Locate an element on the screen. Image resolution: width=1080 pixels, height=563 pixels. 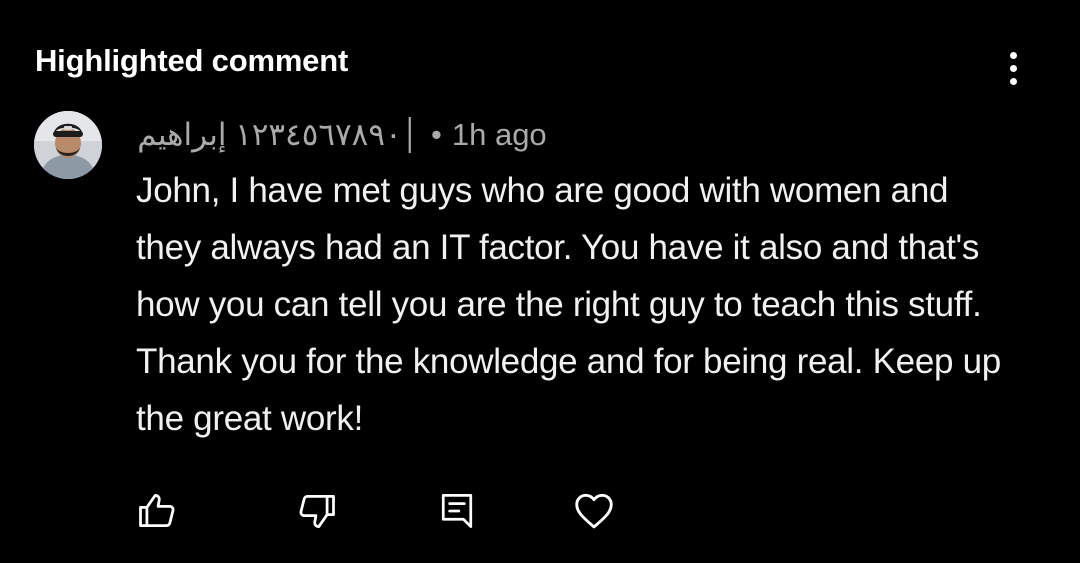
avatar is located at coordinates (68, 145).